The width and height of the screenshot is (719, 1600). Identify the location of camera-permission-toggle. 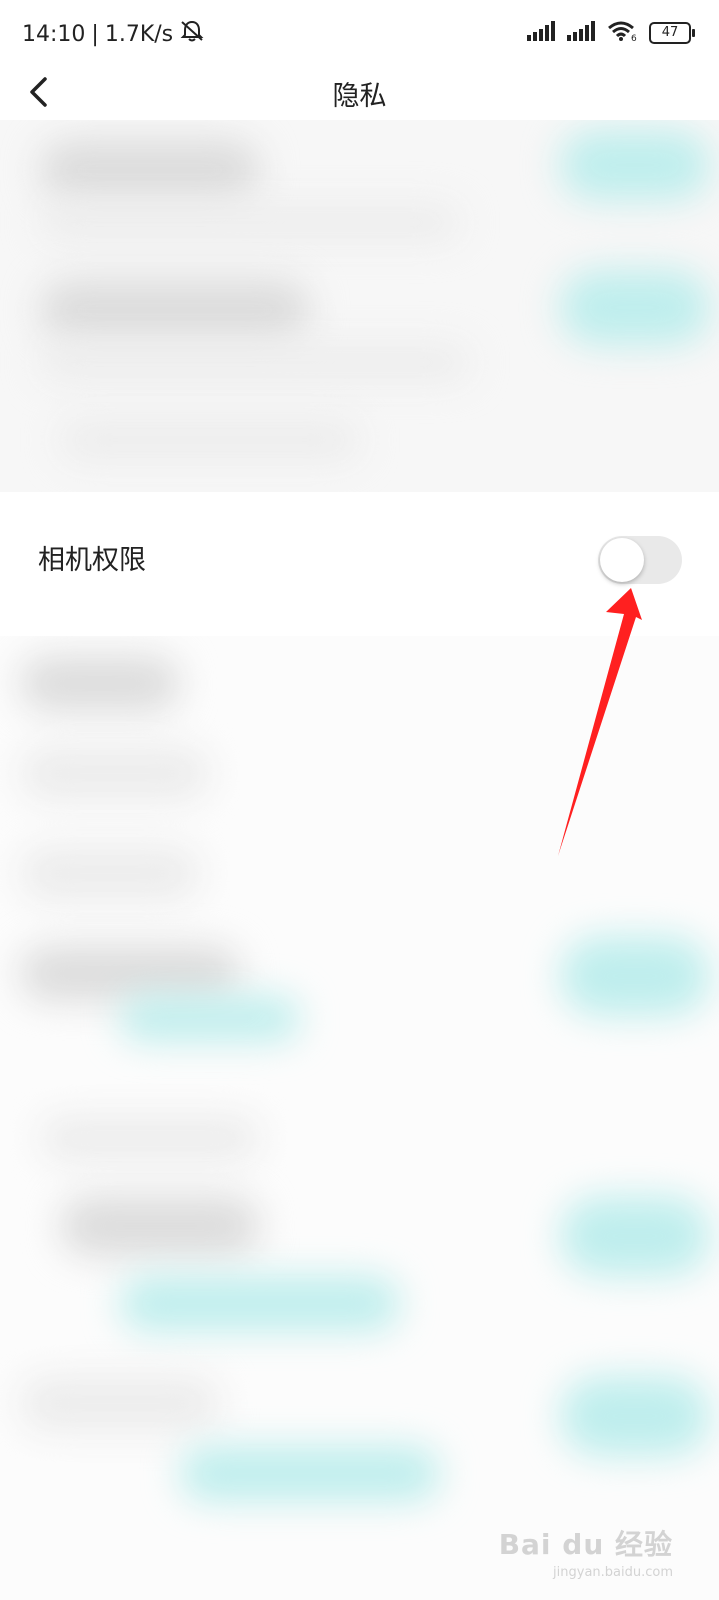
(640, 560).